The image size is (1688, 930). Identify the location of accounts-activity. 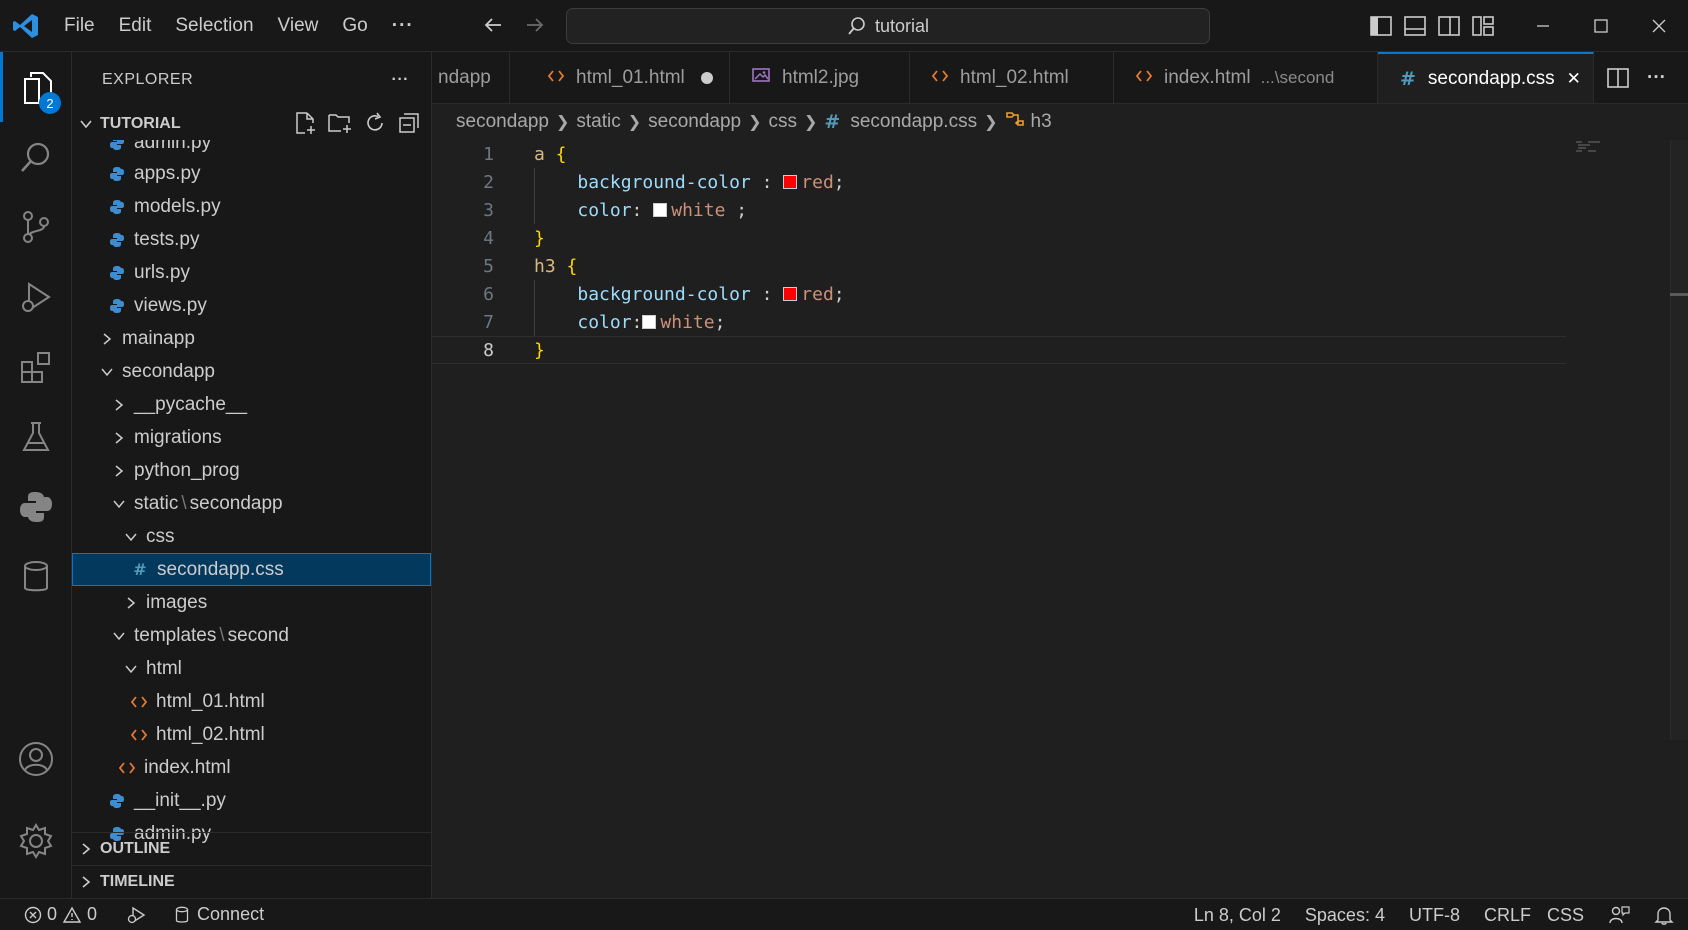
(36, 759).